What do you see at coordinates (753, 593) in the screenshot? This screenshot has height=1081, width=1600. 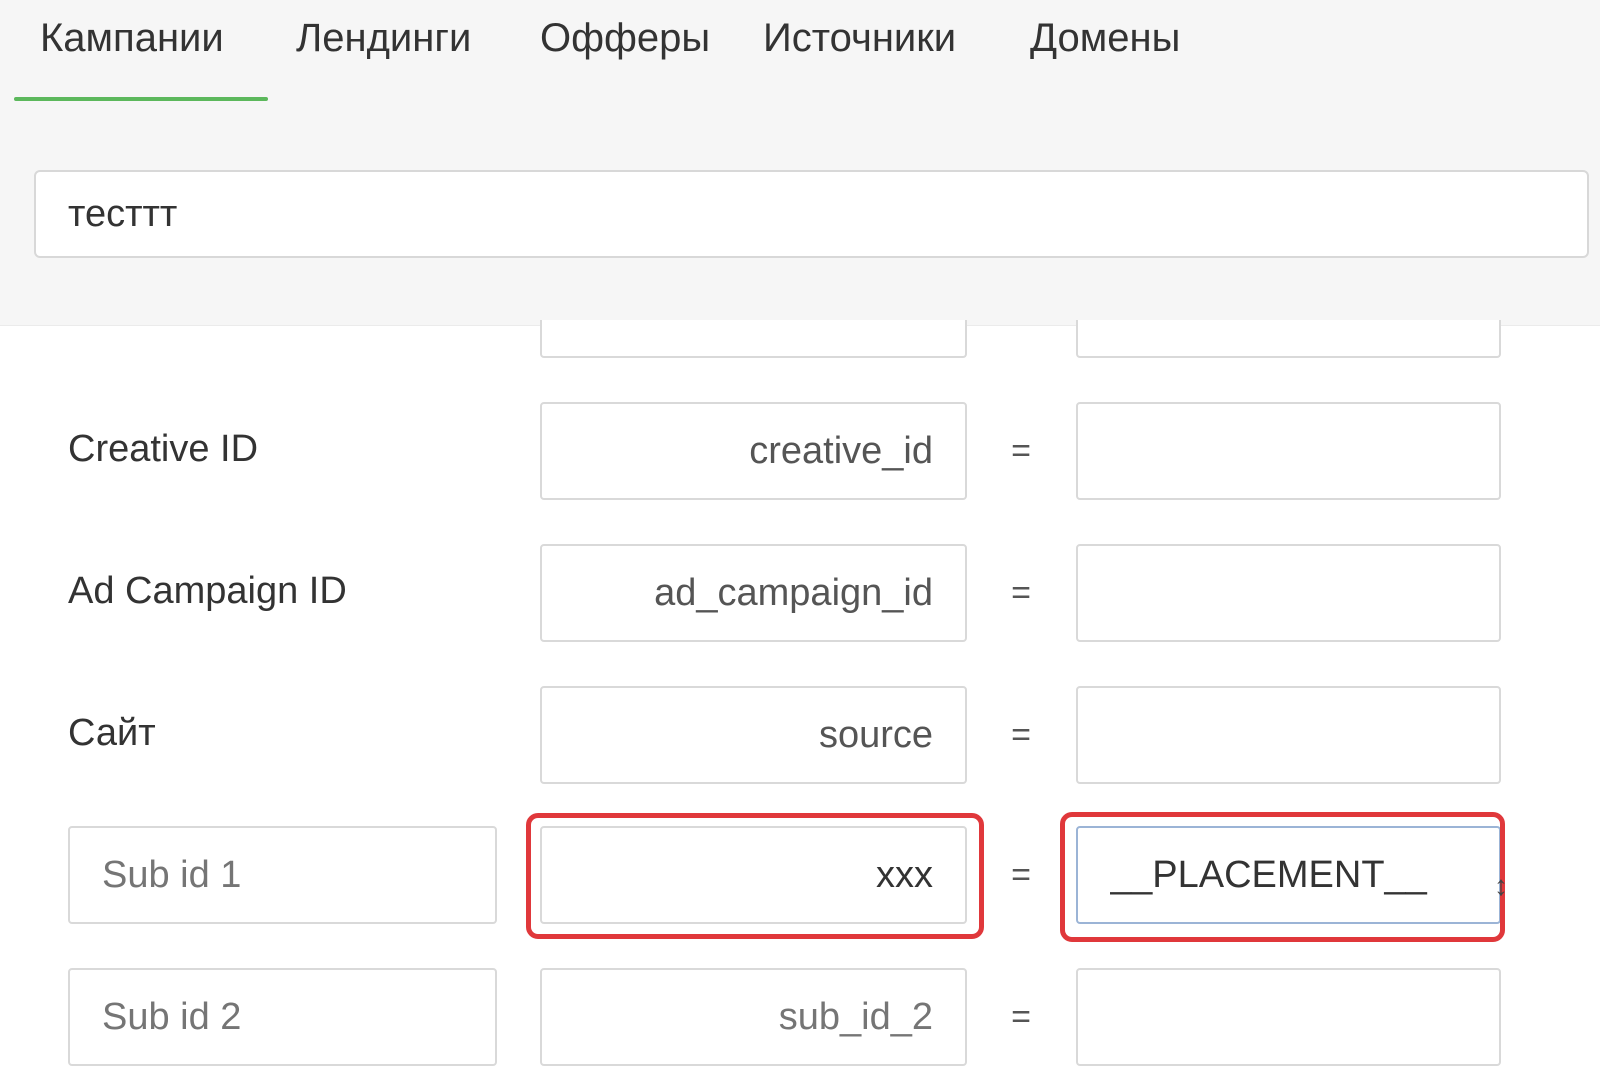 I see `ad-campaign-id-param-field` at bounding box center [753, 593].